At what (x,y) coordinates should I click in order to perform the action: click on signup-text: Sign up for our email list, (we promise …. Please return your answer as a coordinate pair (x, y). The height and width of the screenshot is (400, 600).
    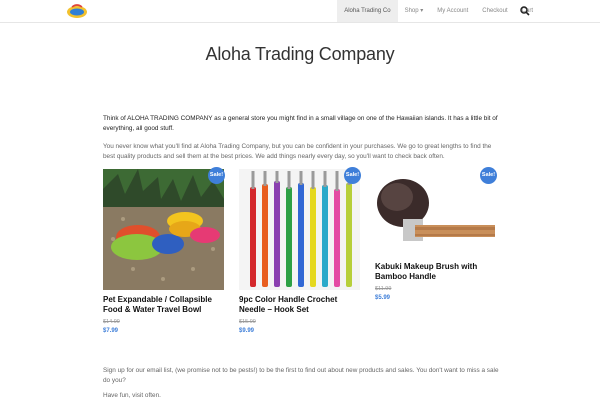
    Looking at the image, I should click on (301, 375).